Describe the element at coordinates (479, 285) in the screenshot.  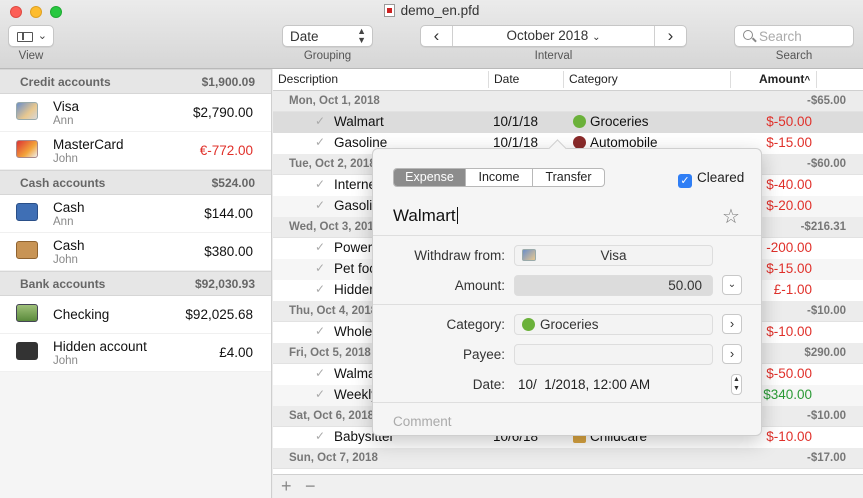
I see `amount-label: Amount:` at that location.